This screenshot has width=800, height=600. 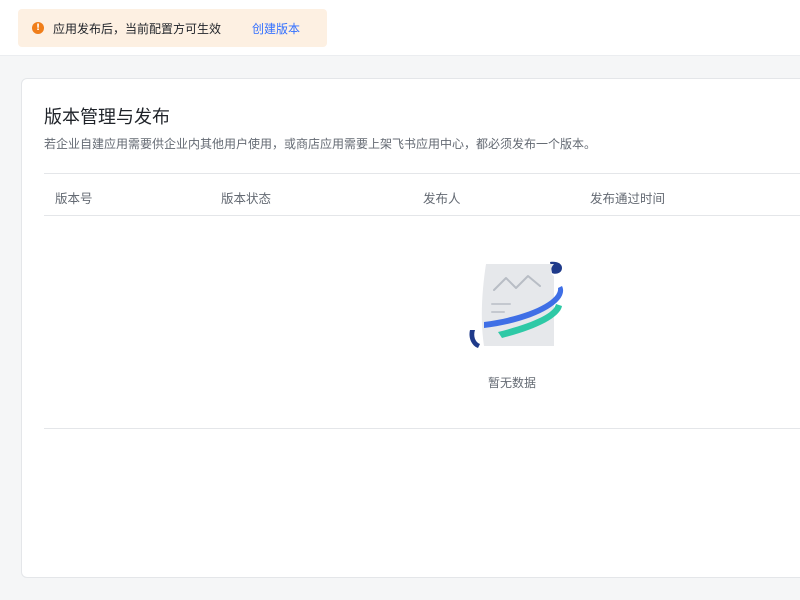 I want to click on empty-state-text: 暂无数据, so click(x=512, y=383).